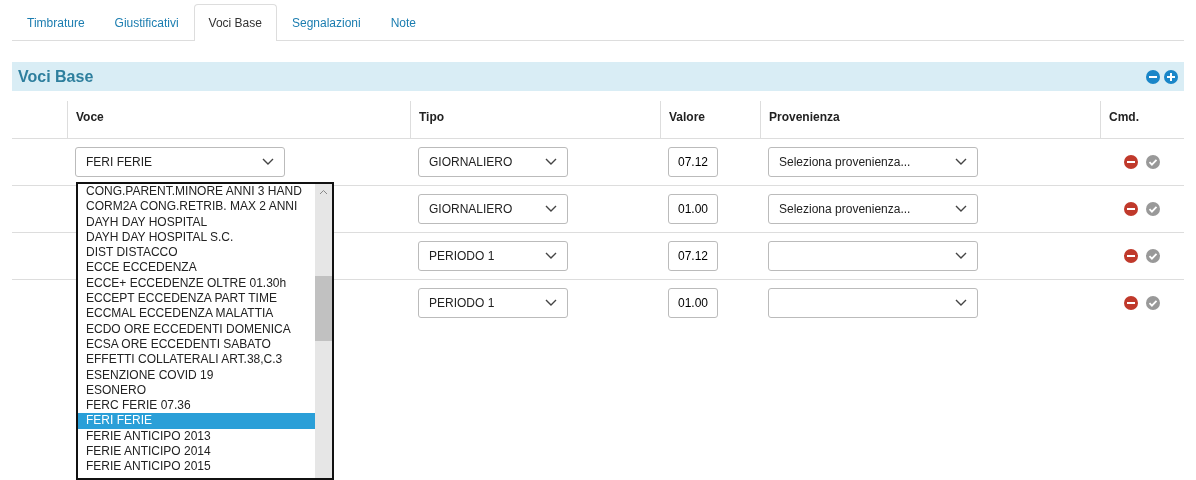  I want to click on column-header: Cmd., so click(1124, 117).